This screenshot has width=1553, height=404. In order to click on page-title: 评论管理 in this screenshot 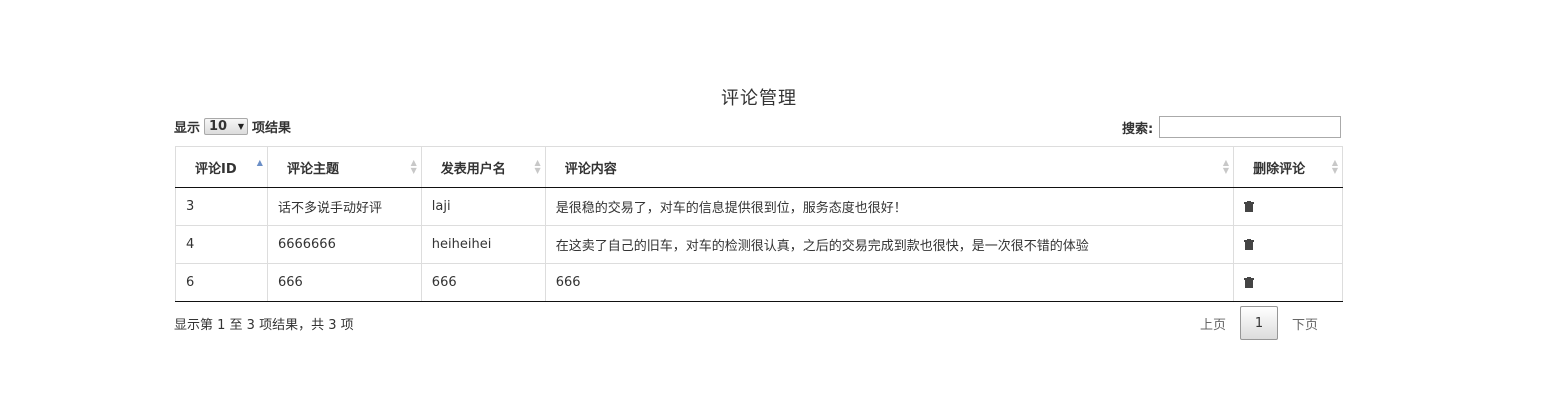, I will do `click(759, 98)`.